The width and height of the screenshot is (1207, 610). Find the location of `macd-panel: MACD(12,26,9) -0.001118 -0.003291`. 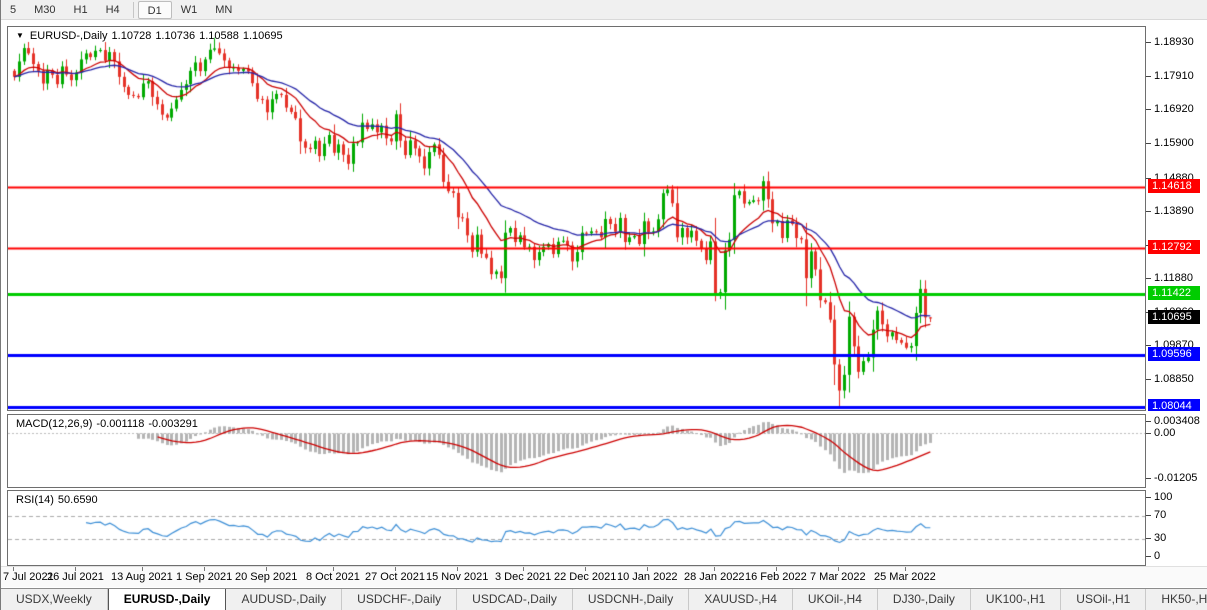

macd-panel: MACD(12,26,9) -0.001118 -0.003291 is located at coordinates (576, 451).